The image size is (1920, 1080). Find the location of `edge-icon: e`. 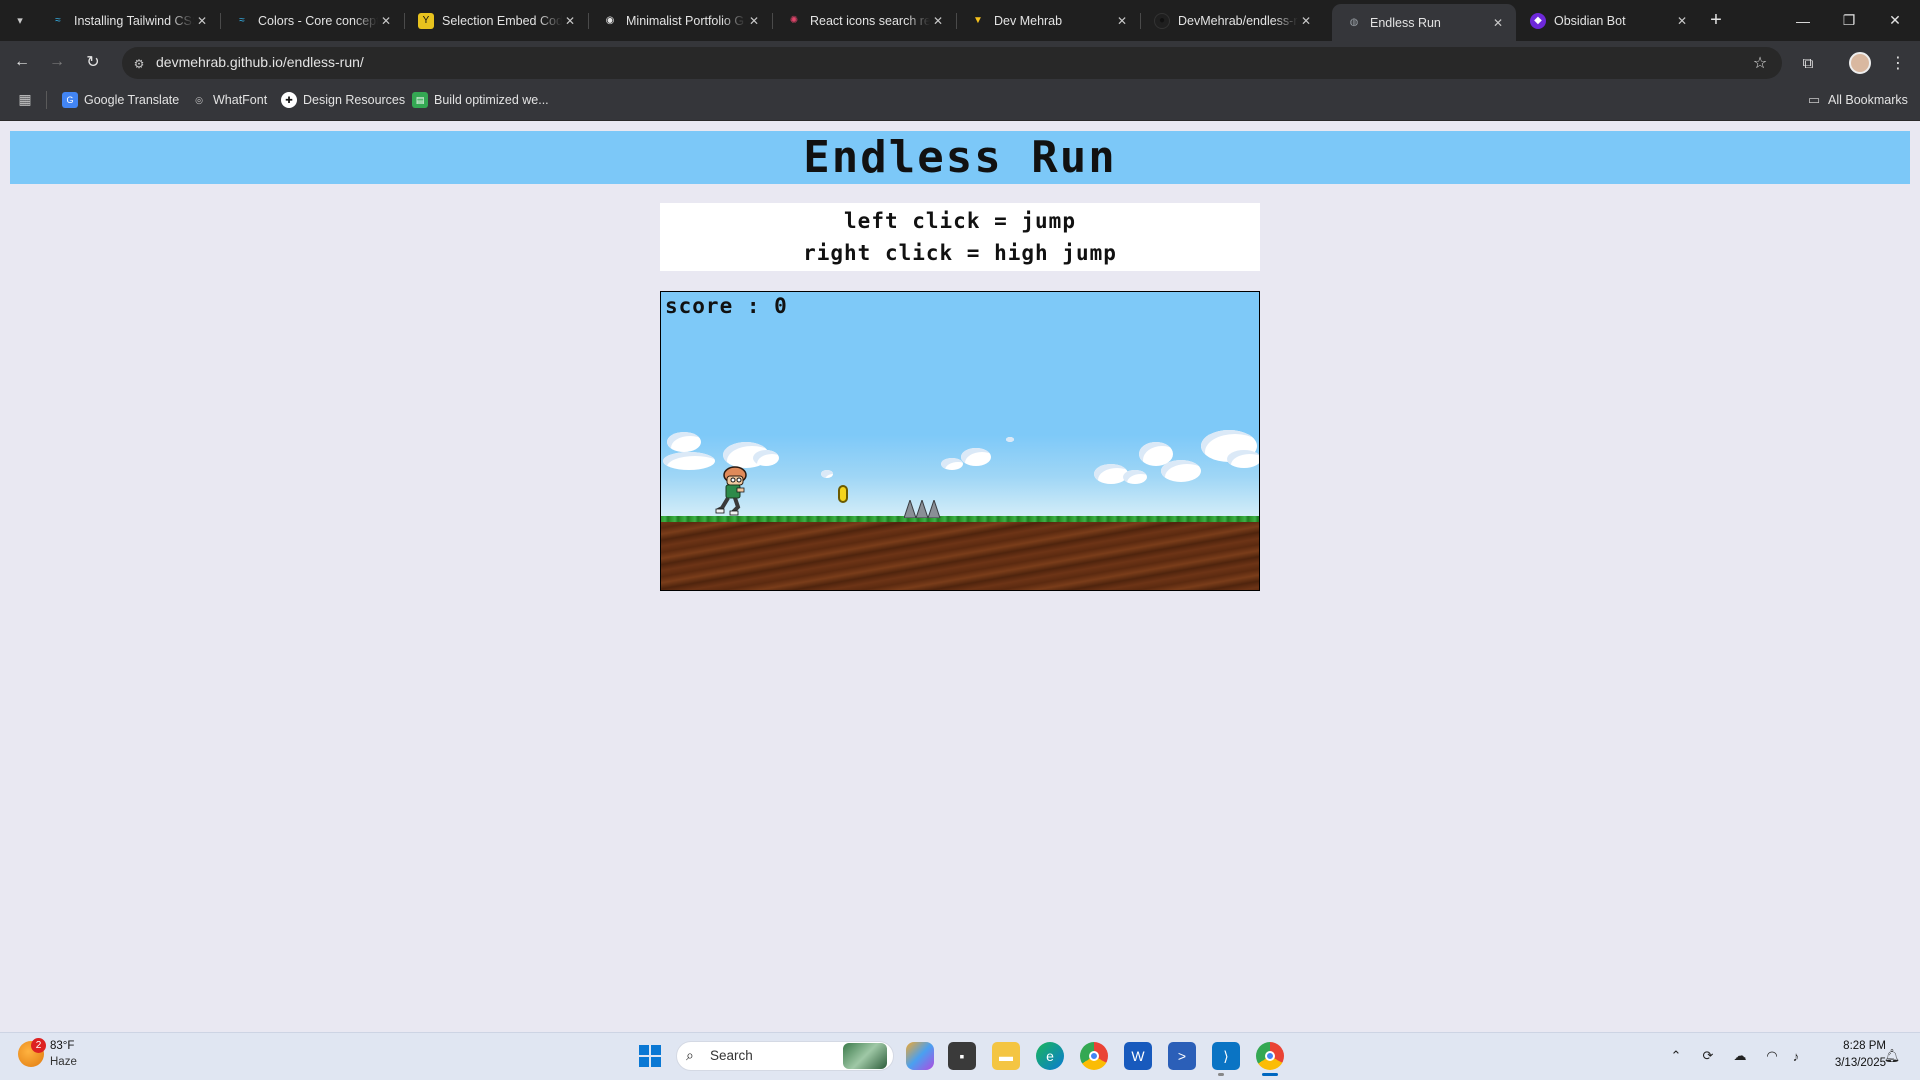

edge-icon: e is located at coordinates (1050, 1056).